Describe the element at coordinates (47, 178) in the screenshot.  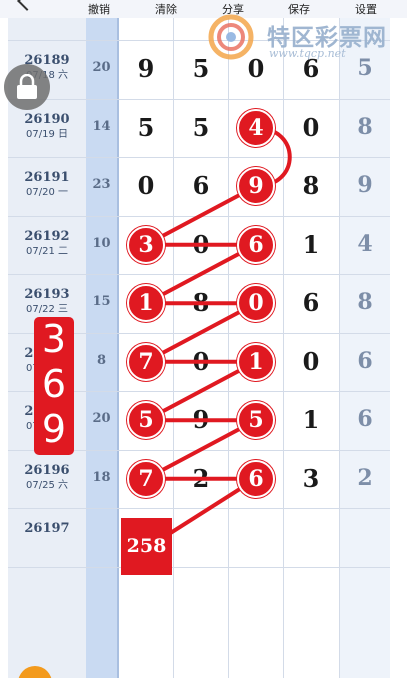
I see `issue-number: 26191` at that location.